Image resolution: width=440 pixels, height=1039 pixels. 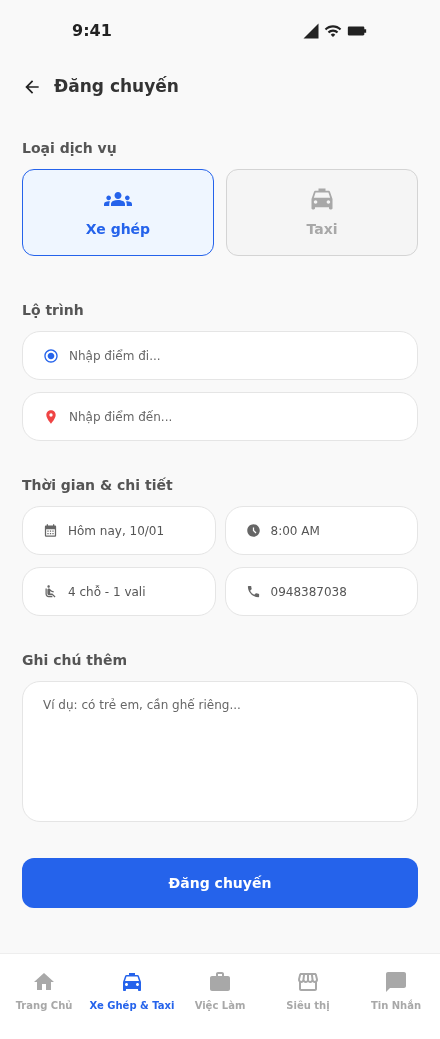 I want to click on submit-button: Đăng chuyến, so click(x=220, y=883).